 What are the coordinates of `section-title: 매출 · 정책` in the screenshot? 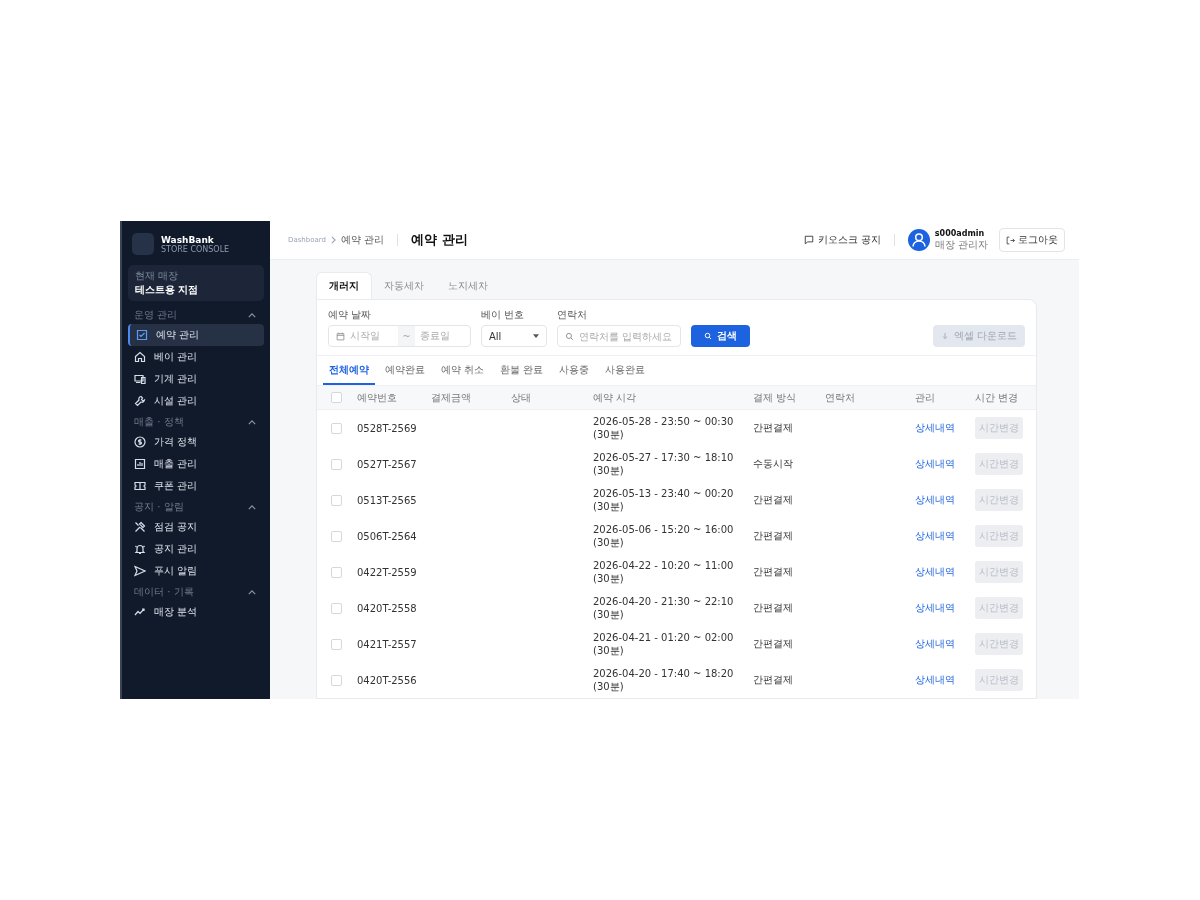 It's located at (159, 422).